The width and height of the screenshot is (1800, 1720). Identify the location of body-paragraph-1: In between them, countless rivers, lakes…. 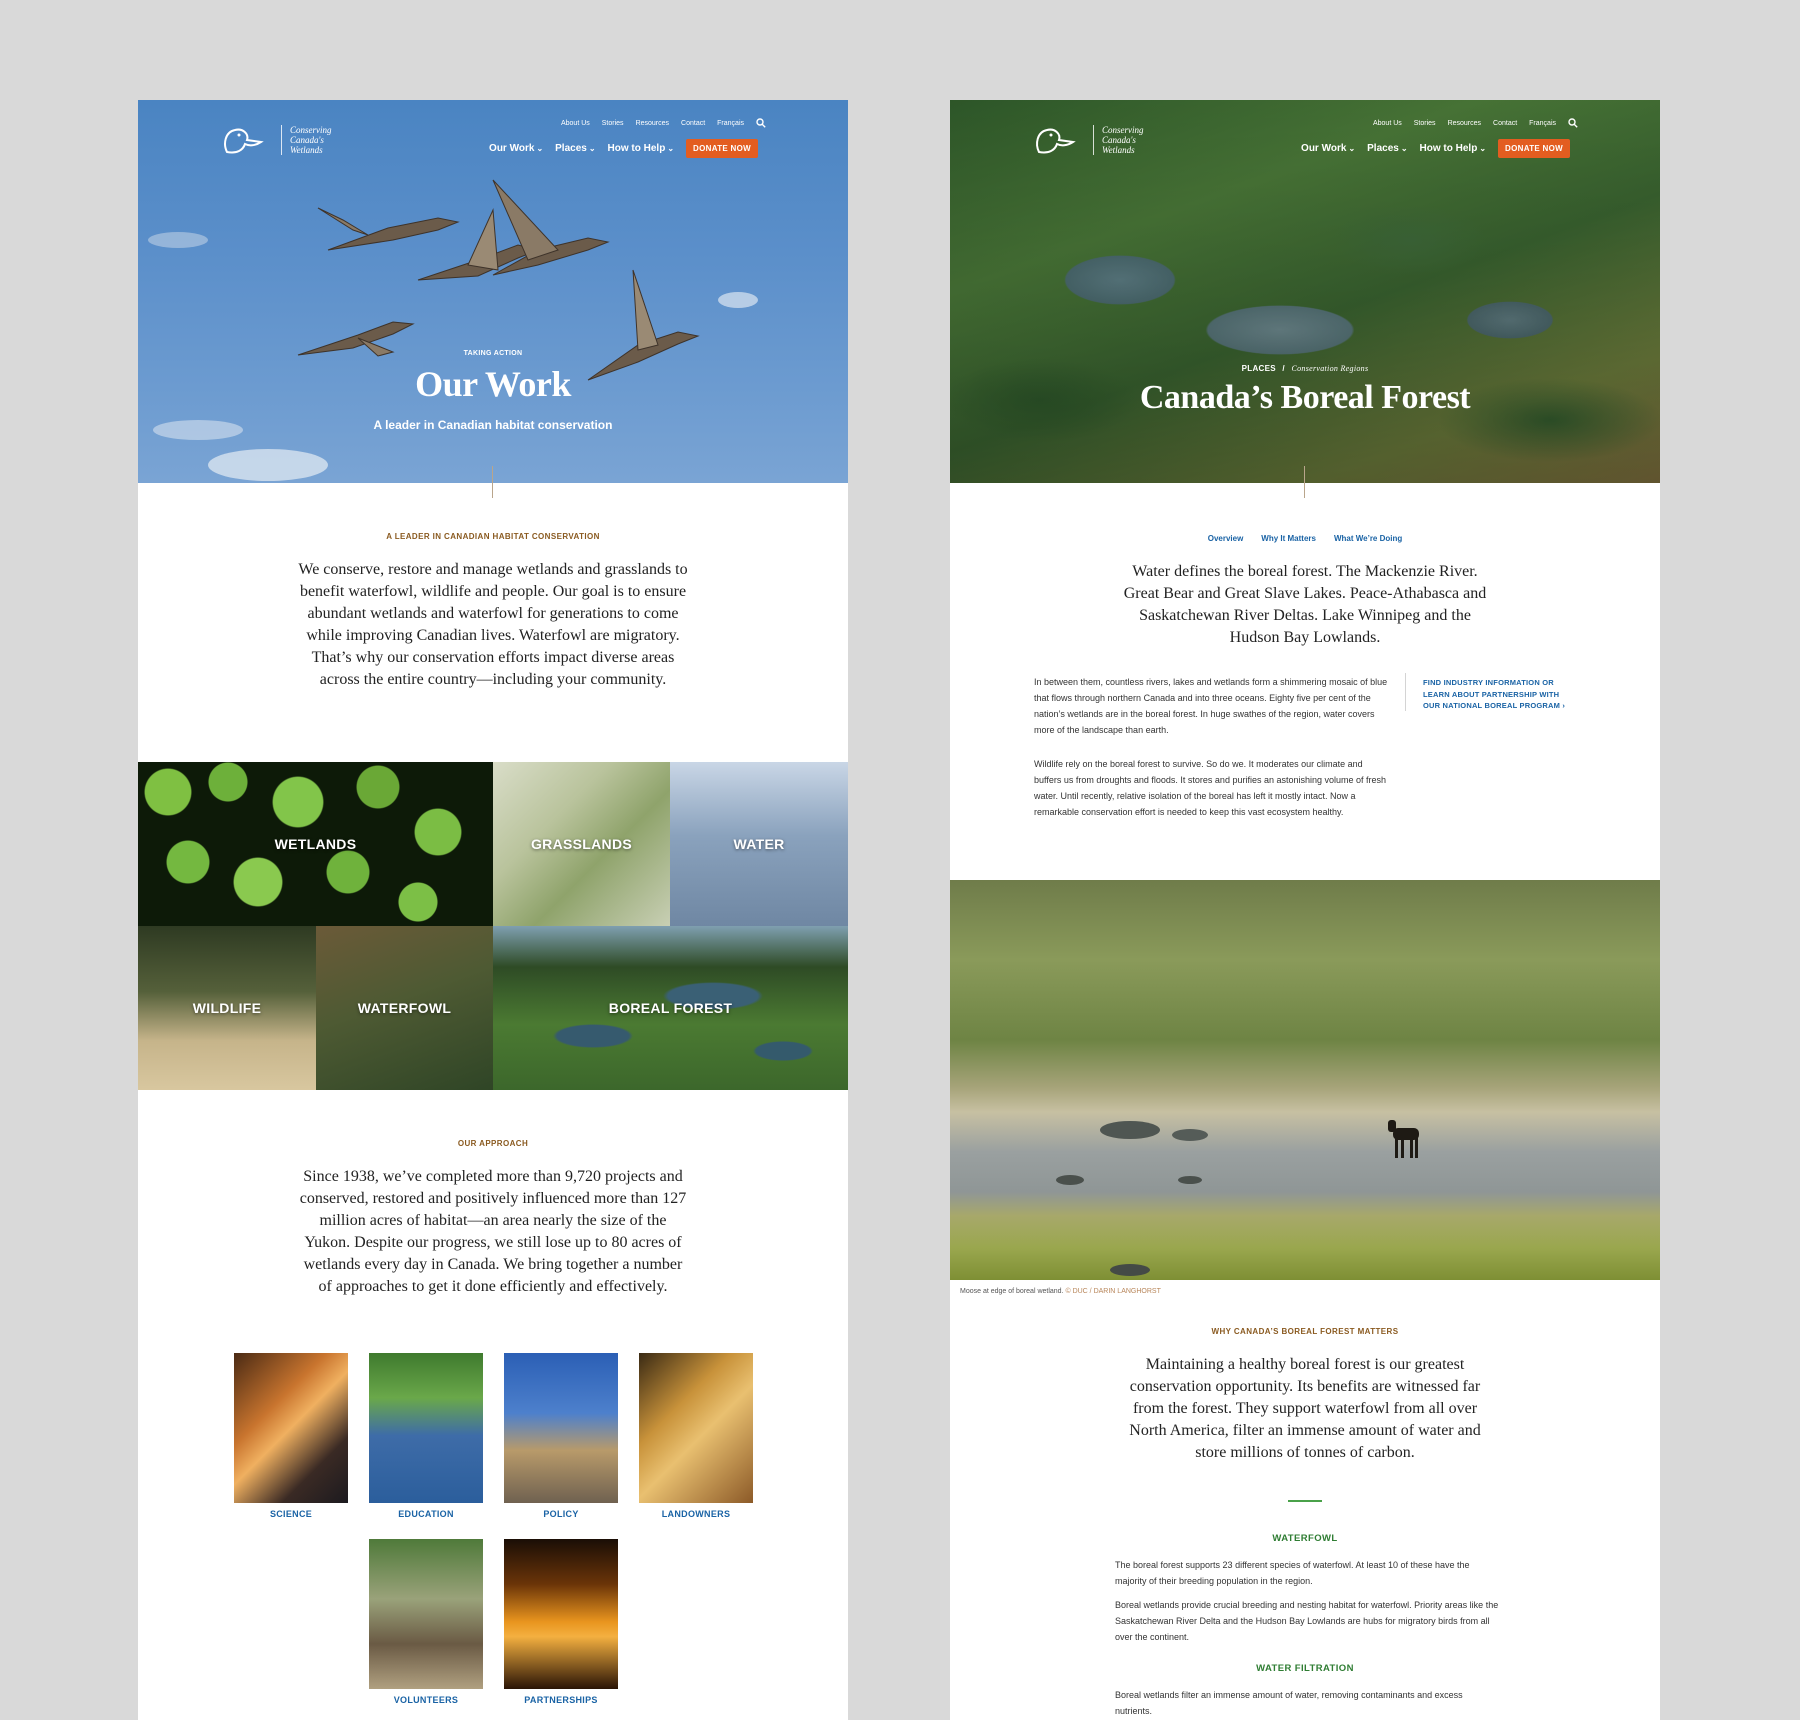
(1211, 706).